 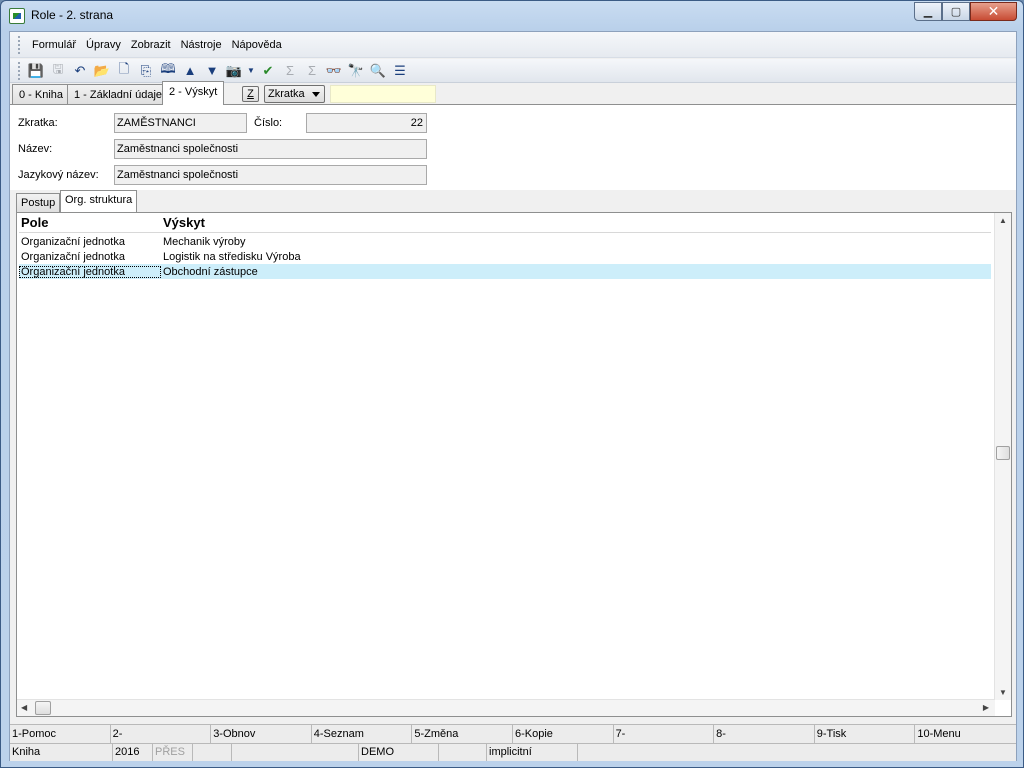 I want to click on snapshot-button: 📷, so click(x=234, y=71).